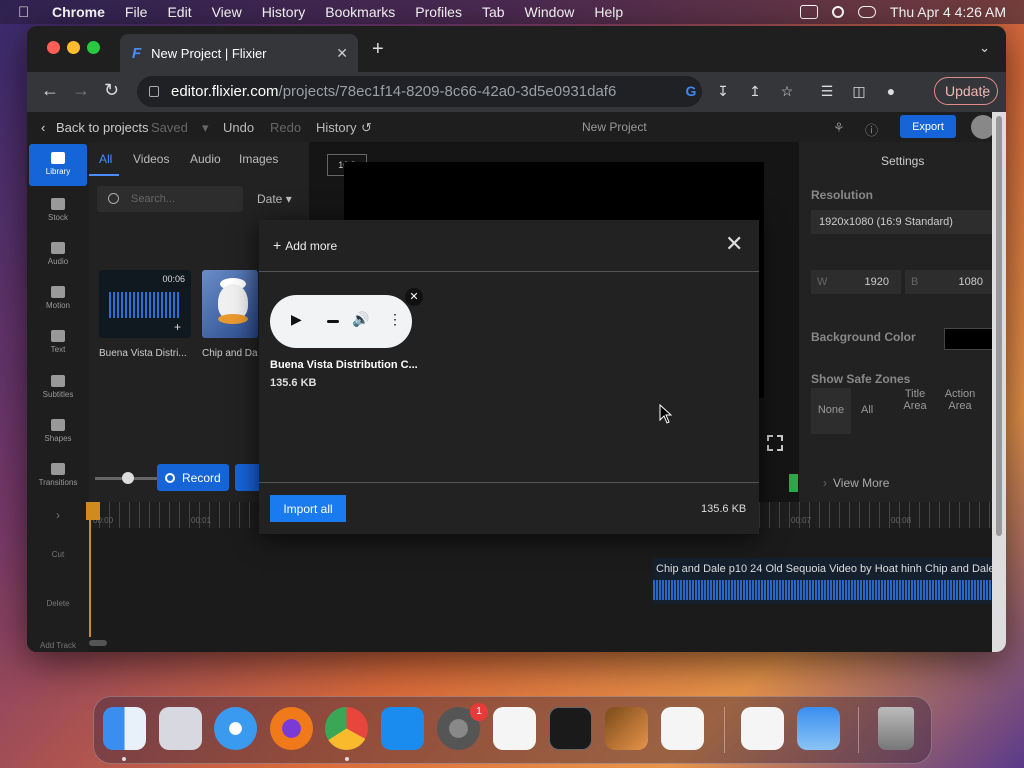  I want to click on install-app-icon: ↧, so click(723, 91).